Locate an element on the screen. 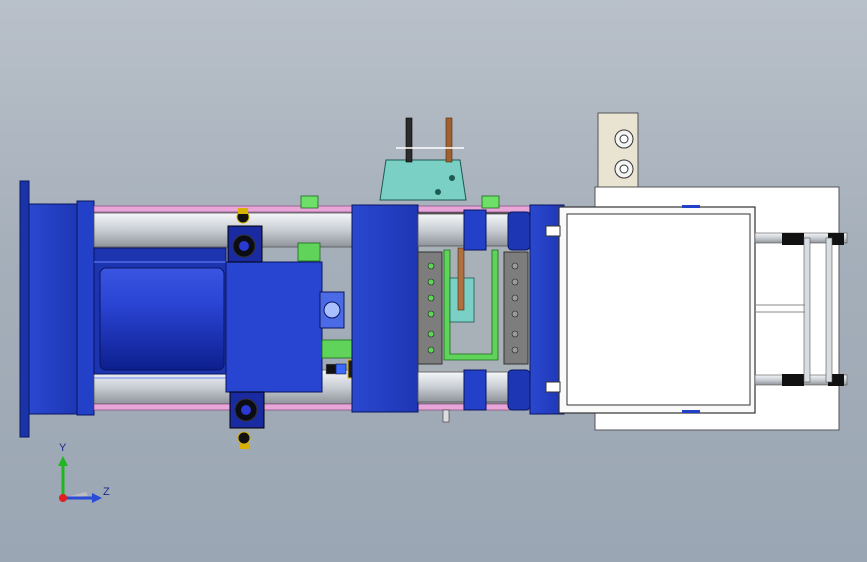  valve-assembly-bottom is located at coordinates (247, 420).